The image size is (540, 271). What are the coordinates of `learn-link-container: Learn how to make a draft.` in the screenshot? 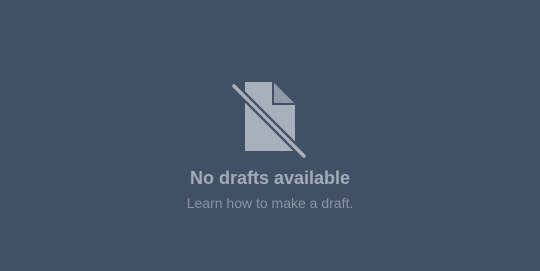 It's located at (270, 203).